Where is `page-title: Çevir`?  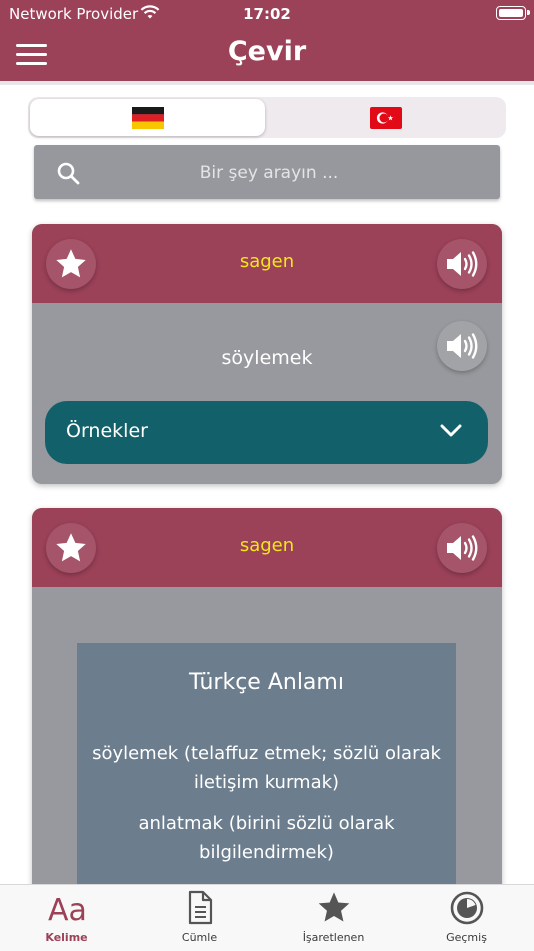 page-title: Çevir is located at coordinates (267, 51).